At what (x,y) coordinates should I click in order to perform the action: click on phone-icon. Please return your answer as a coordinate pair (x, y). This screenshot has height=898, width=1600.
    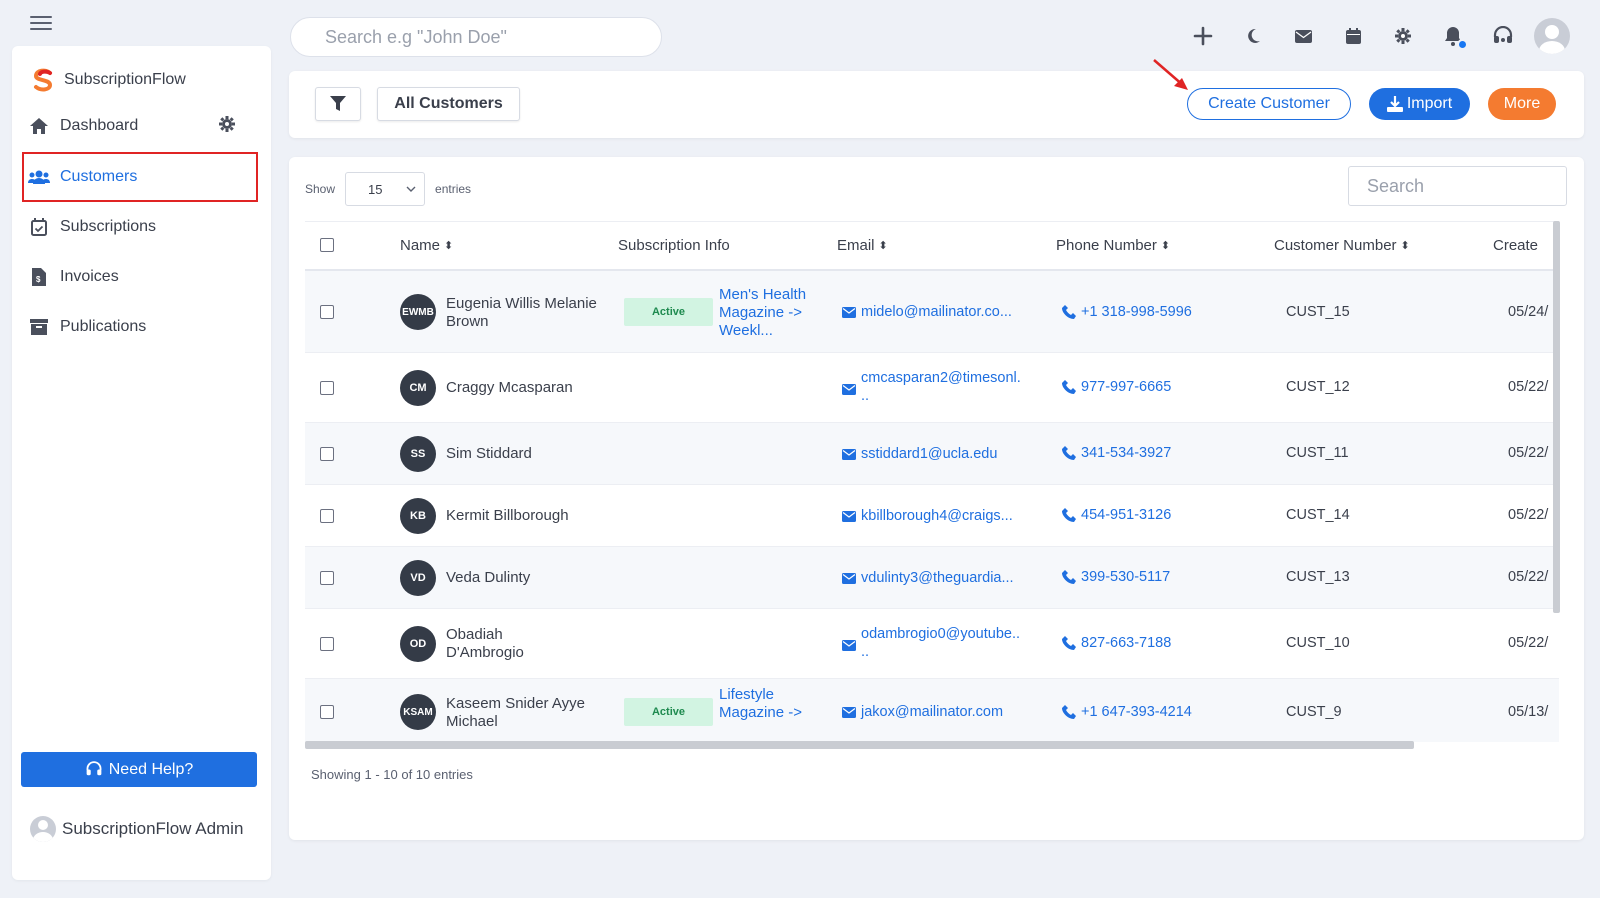
    Looking at the image, I should click on (1069, 387).